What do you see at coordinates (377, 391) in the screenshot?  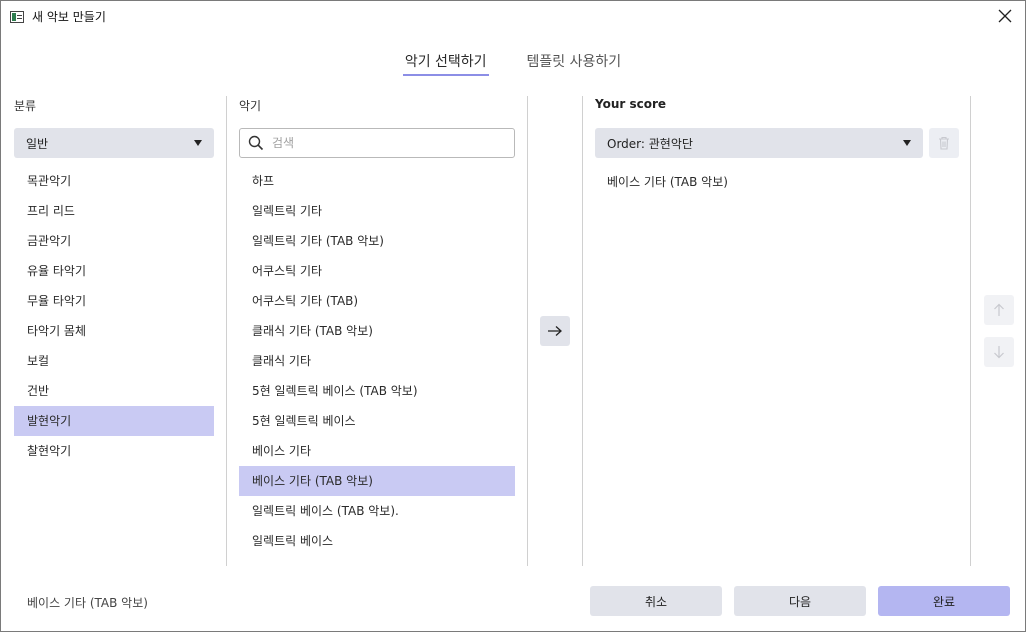 I see `instrument-item: 5현 일렉트릭 베이스 (TAB 악보)` at bounding box center [377, 391].